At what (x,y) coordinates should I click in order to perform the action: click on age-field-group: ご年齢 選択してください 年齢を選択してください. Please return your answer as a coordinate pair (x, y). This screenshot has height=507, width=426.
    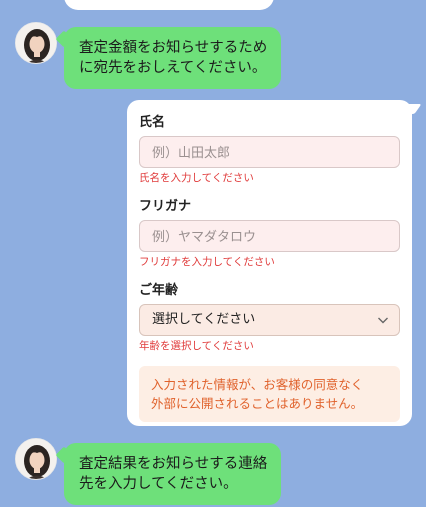
    Looking at the image, I should click on (269, 318).